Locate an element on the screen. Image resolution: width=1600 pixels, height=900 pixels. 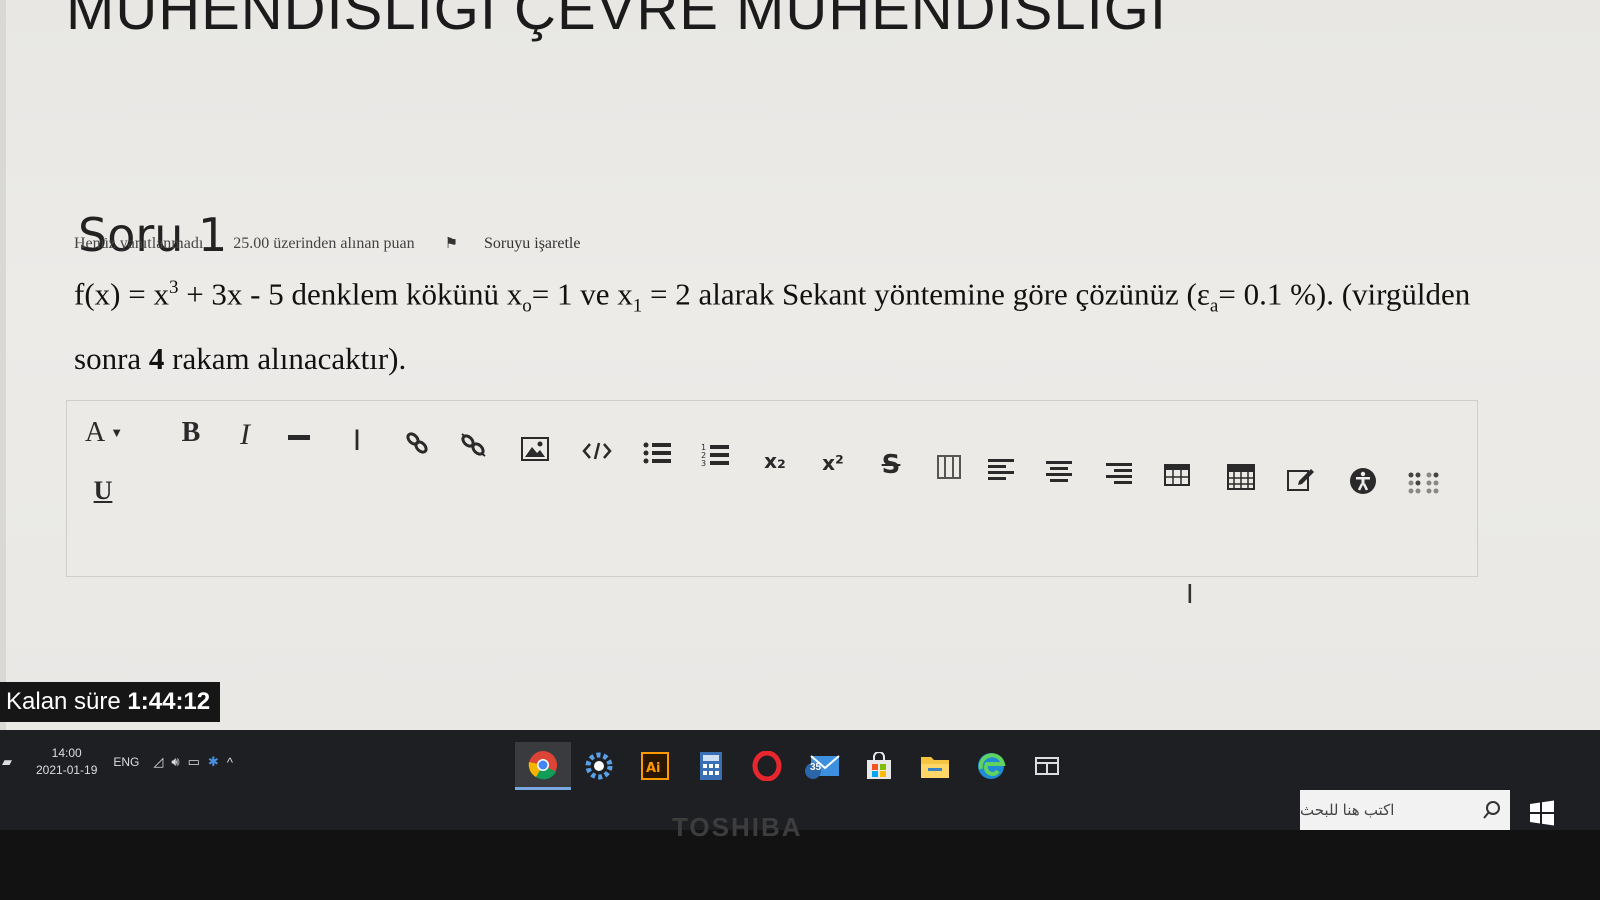
align-right-button is located at coordinates (1119, 473).